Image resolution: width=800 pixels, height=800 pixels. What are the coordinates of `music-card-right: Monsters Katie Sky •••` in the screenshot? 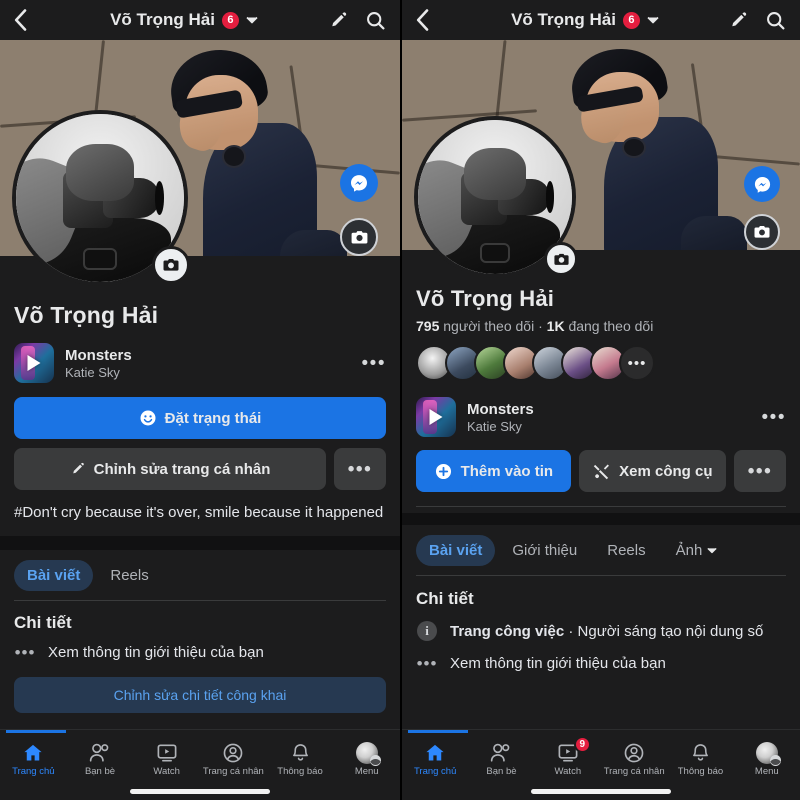 It's located at (601, 417).